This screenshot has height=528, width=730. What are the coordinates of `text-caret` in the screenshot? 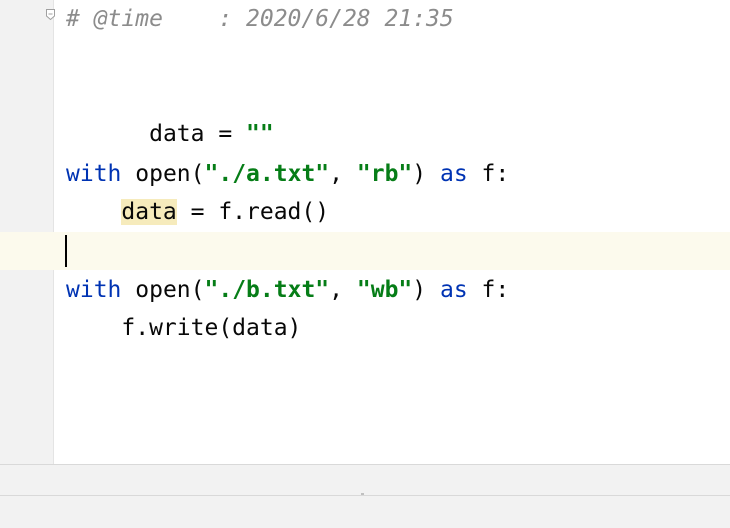 It's located at (66, 251).